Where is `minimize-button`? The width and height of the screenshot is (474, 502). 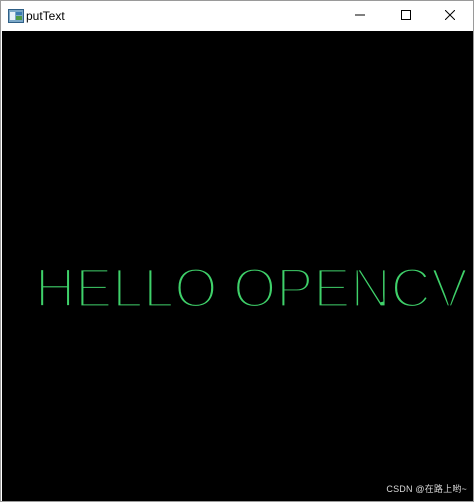
minimize-button is located at coordinates (360, 16).